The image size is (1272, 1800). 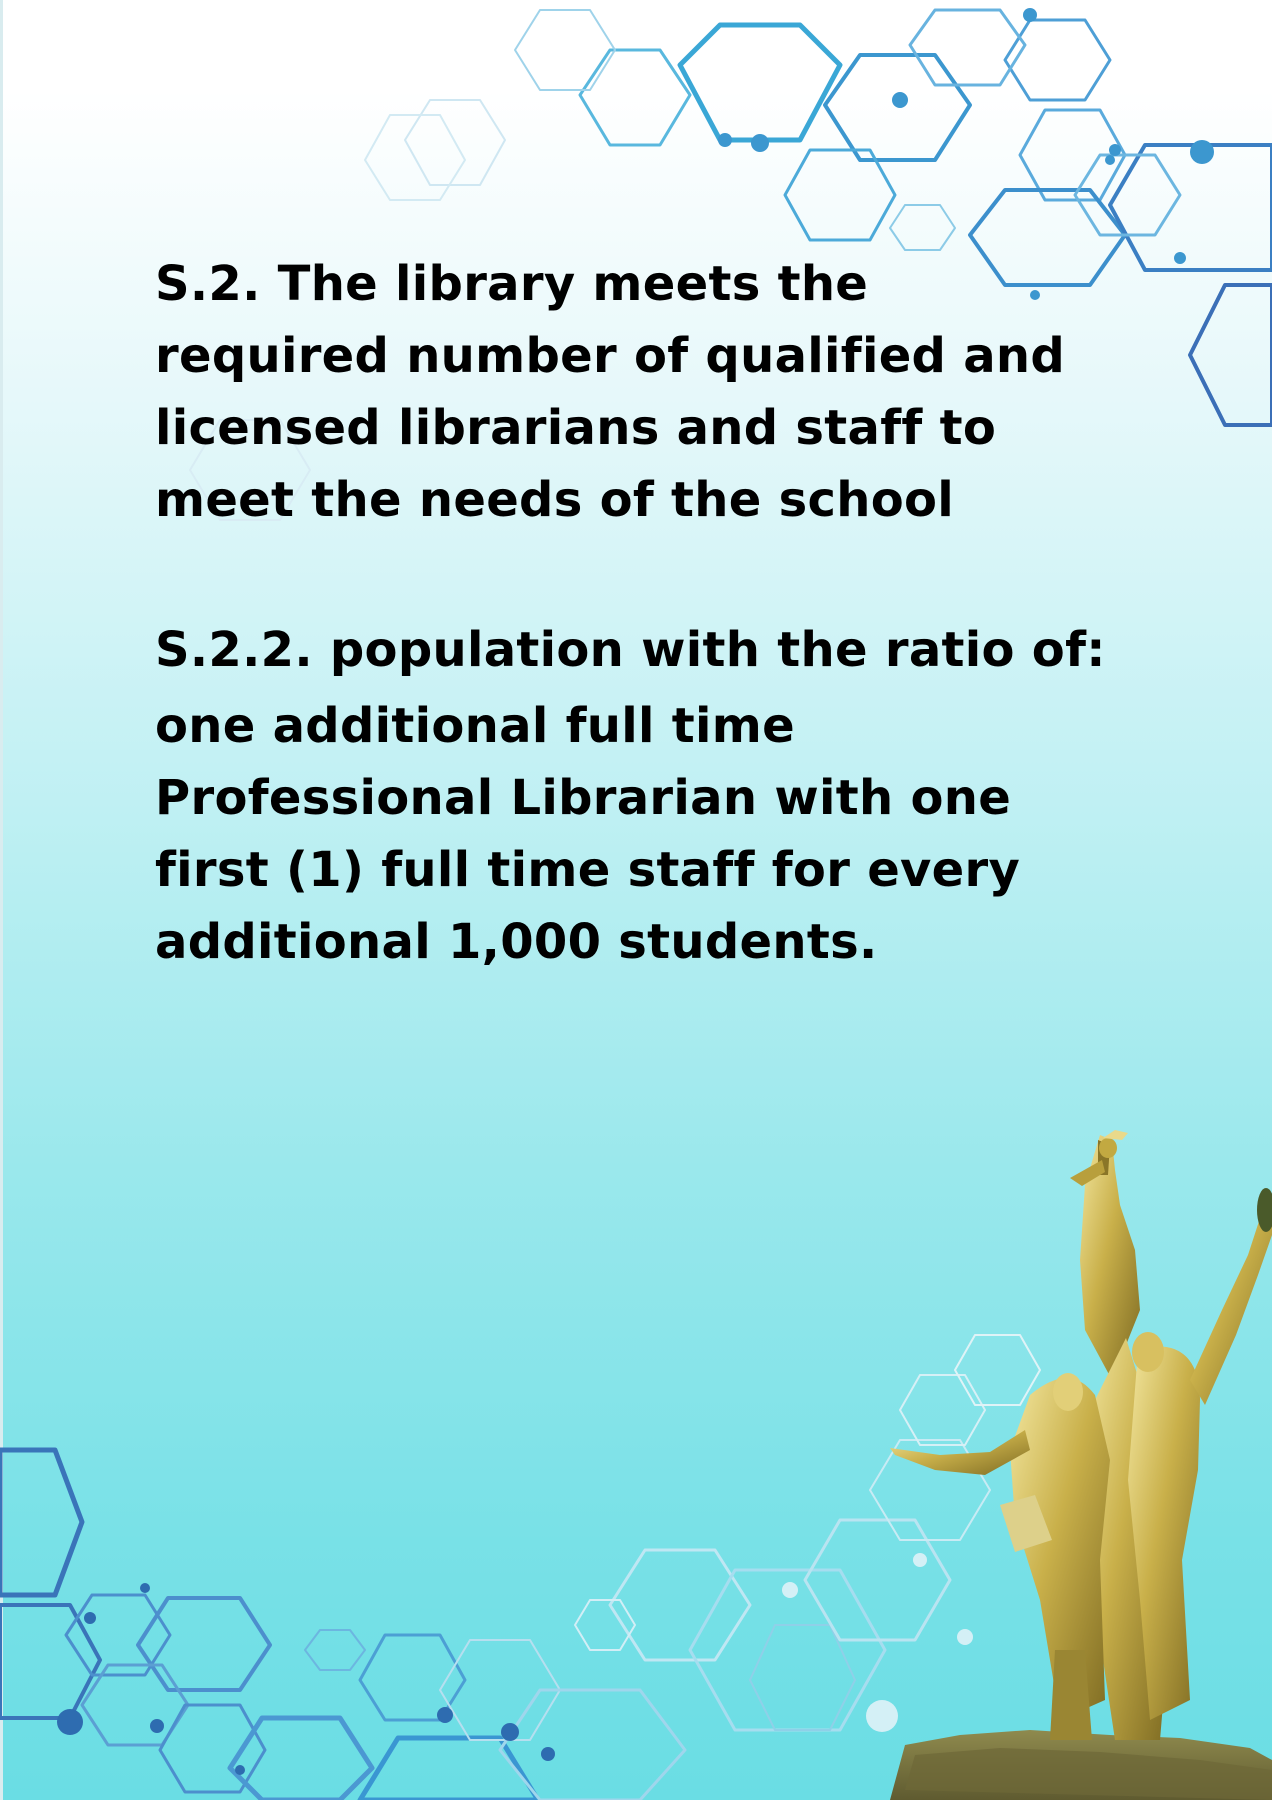 I want to click on golden-monument-statue, so click(x=1081, y=1465).